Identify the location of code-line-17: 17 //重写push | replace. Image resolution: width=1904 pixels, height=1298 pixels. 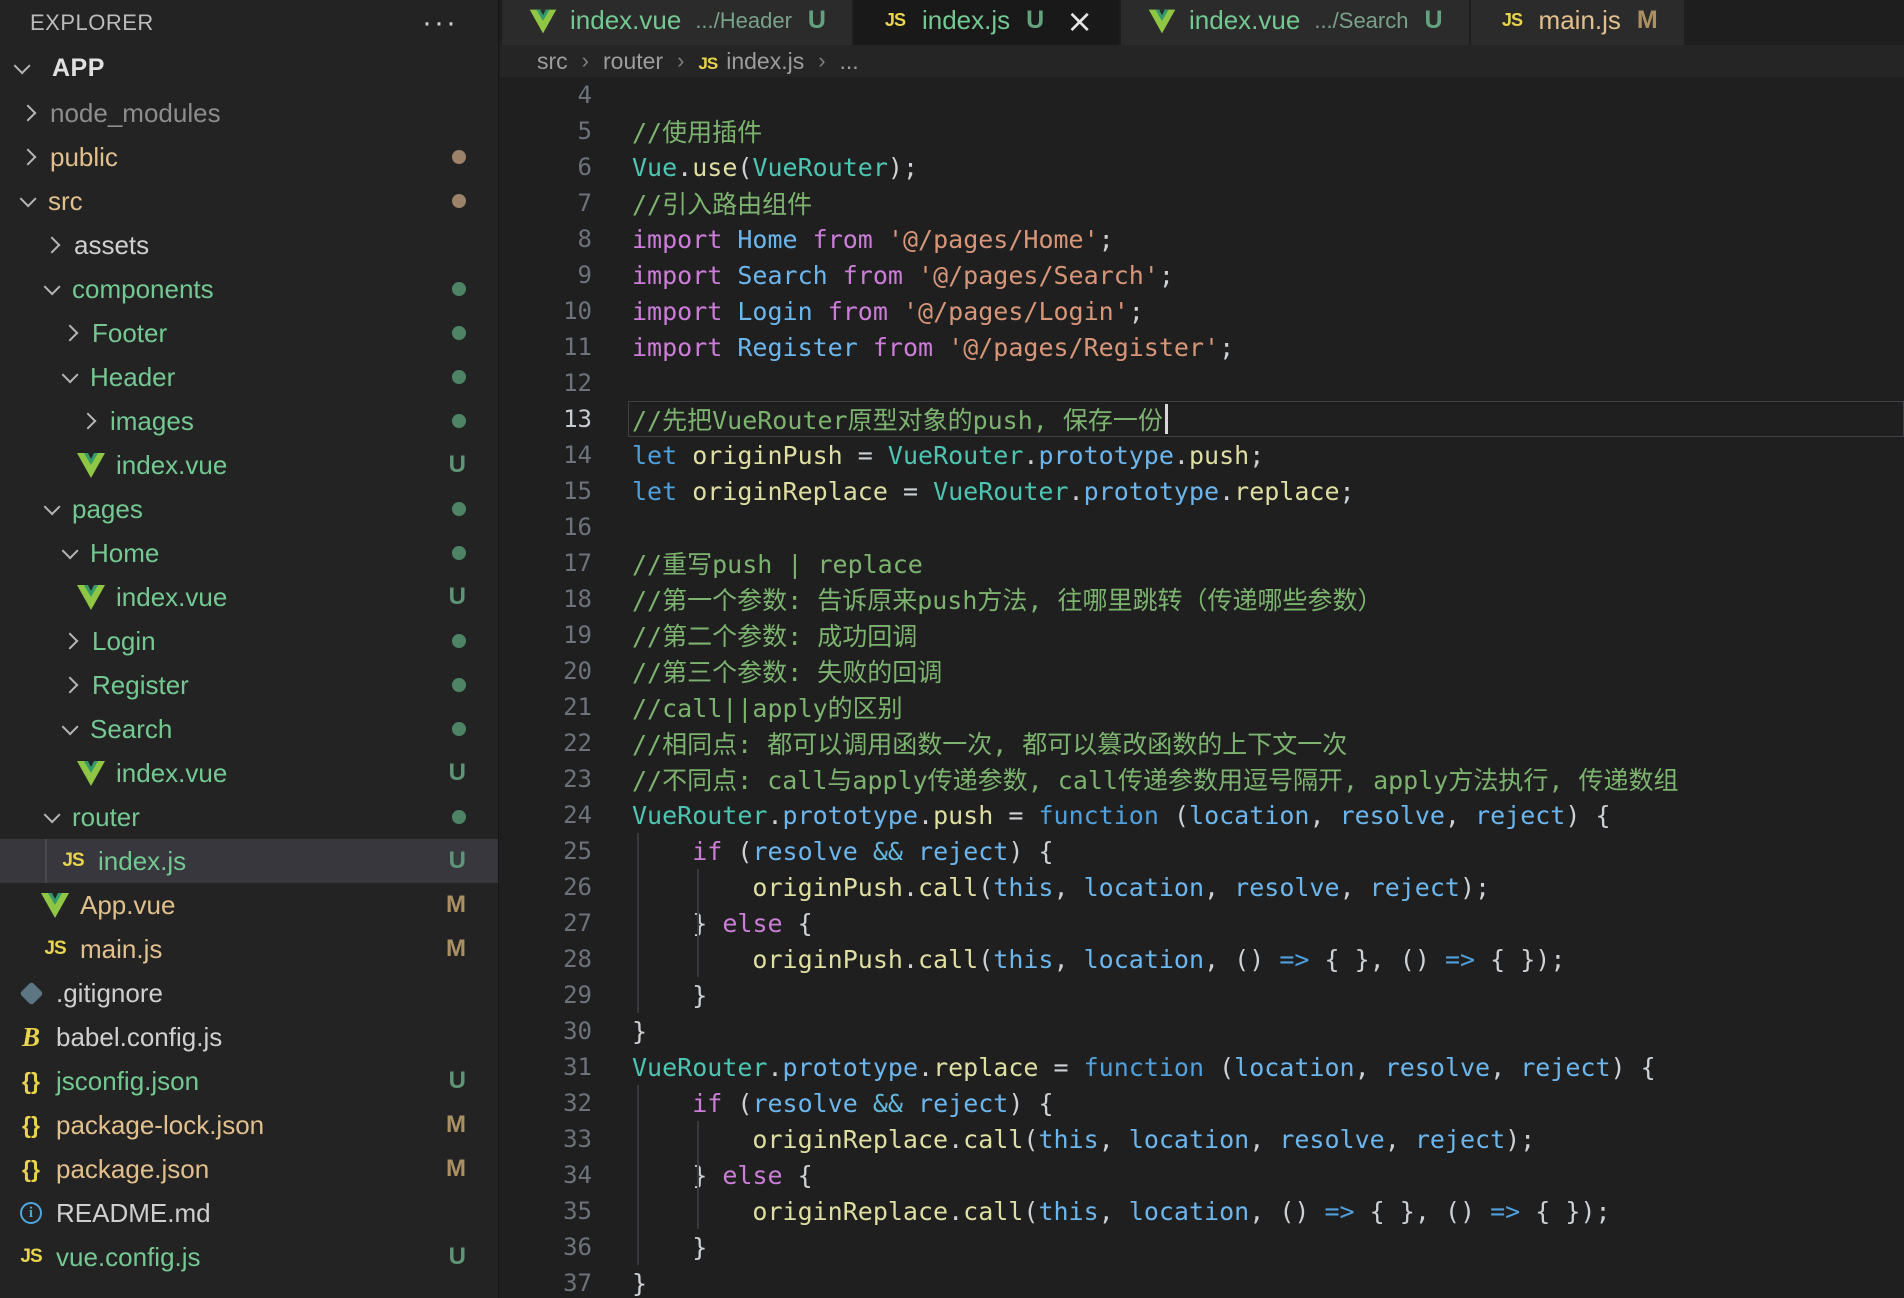
(1202, 563).